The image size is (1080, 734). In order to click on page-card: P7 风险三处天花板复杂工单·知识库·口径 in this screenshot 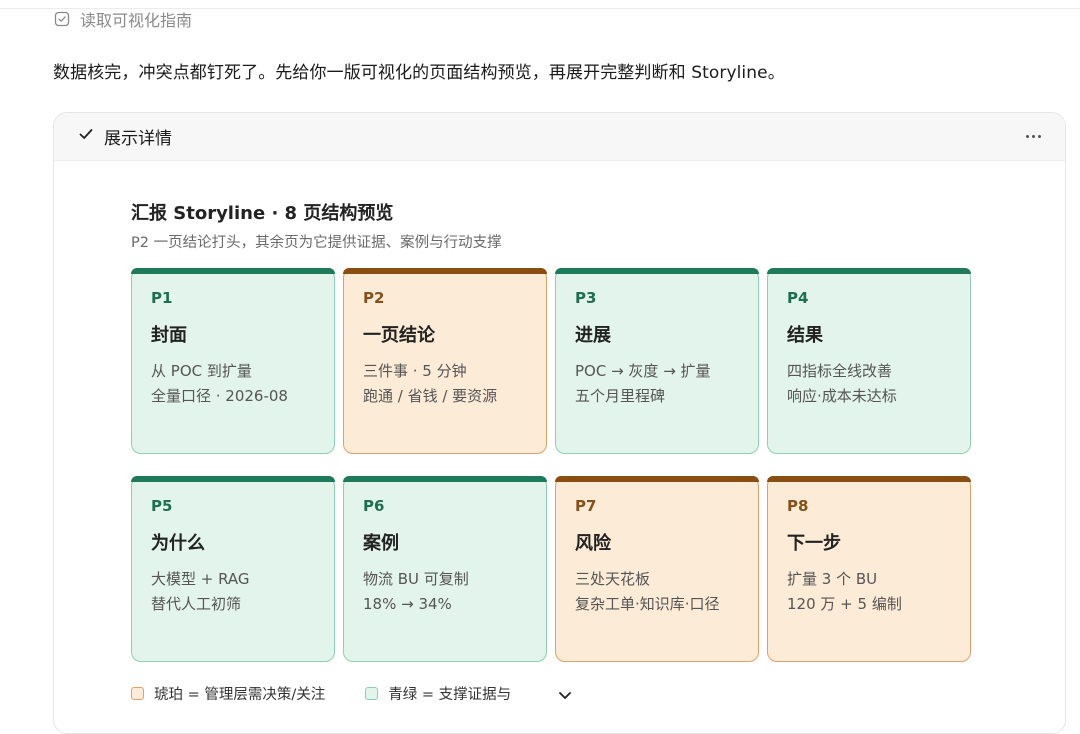, I will do `click(657, 569)`.